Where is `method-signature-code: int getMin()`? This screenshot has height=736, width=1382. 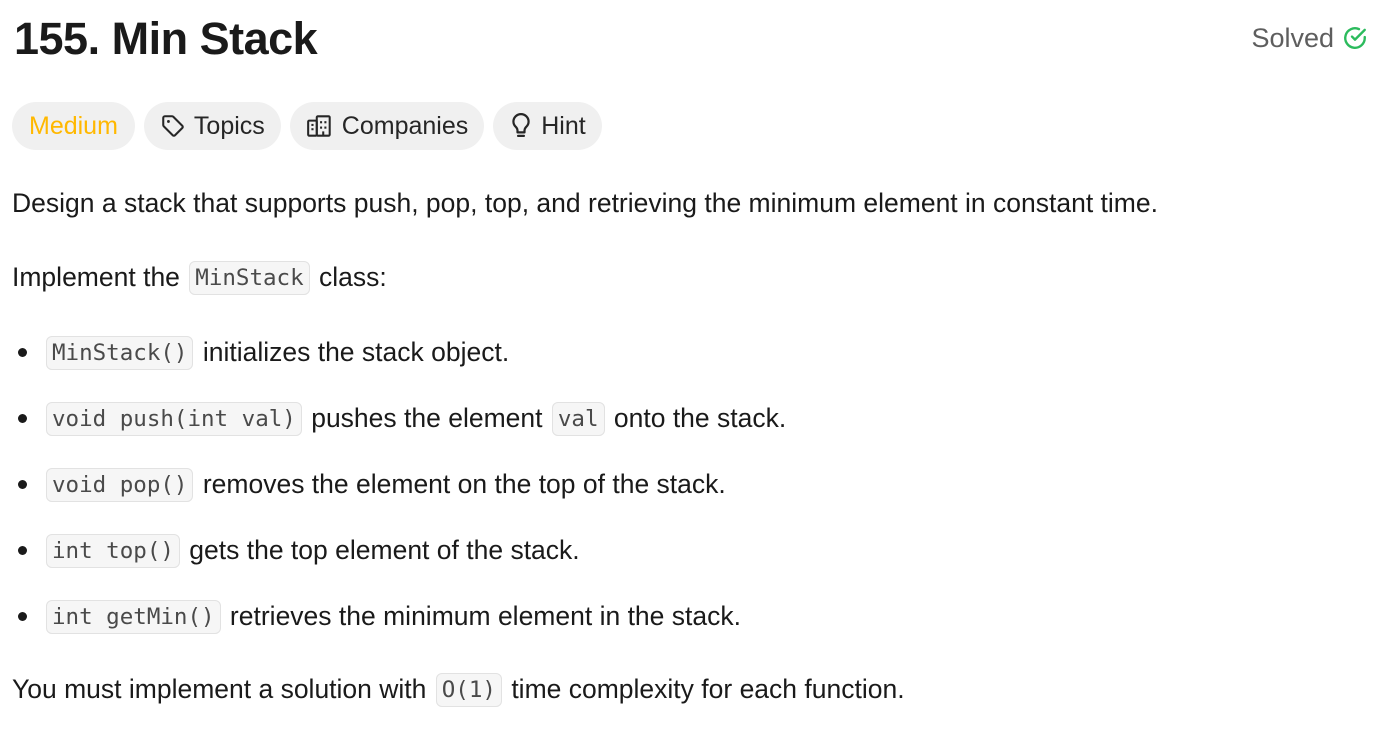
method-signature-code: int getMin() is located at coordinates (133, 617).